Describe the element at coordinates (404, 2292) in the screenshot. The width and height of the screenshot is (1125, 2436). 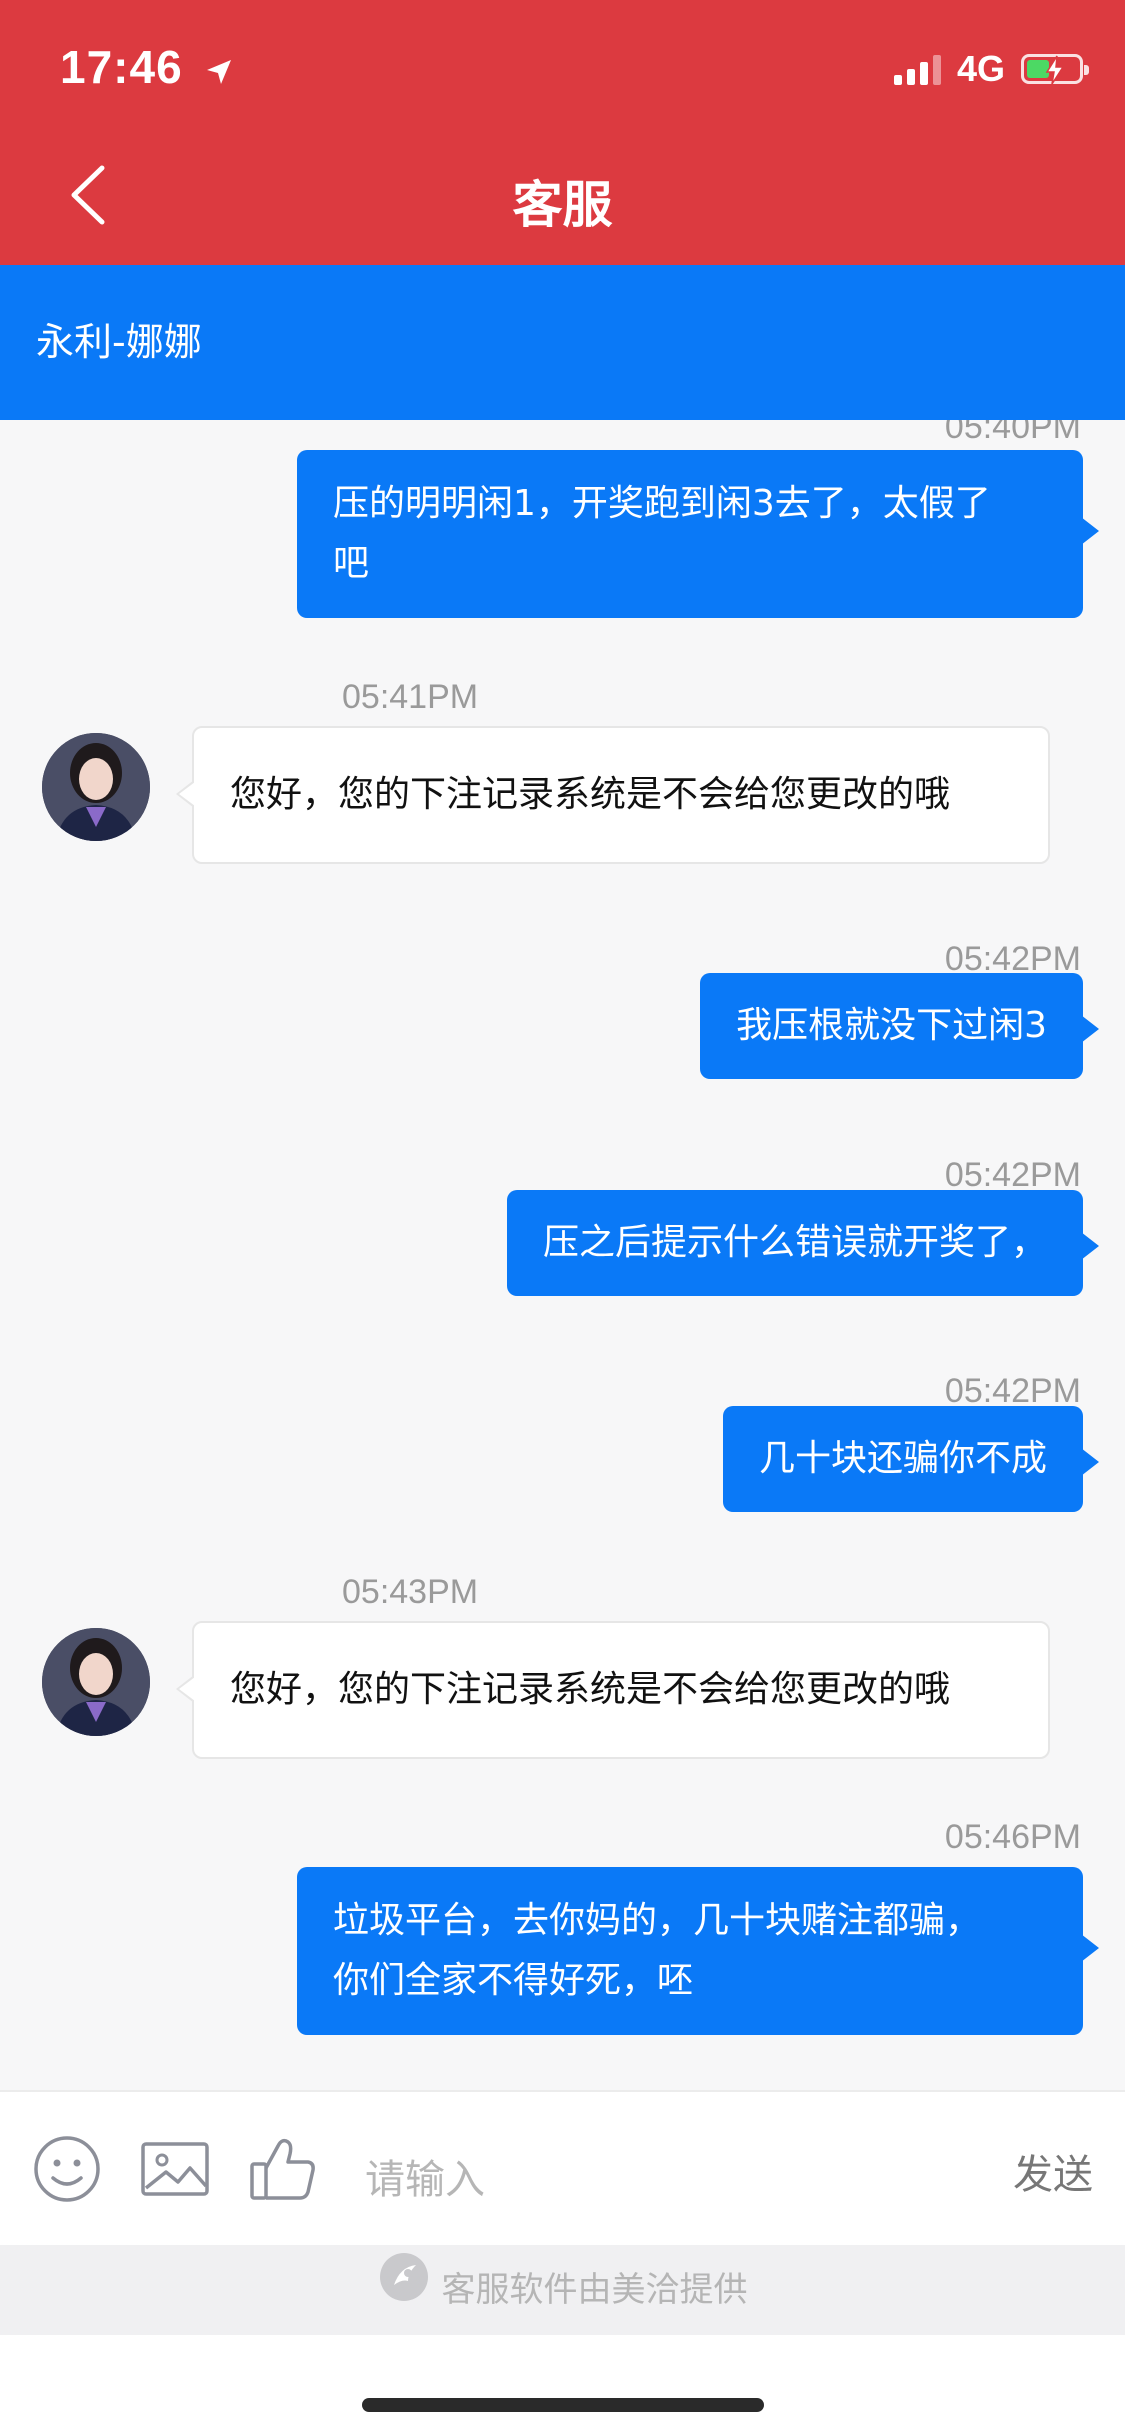
I see `meiqia-logo-icon` at that location.